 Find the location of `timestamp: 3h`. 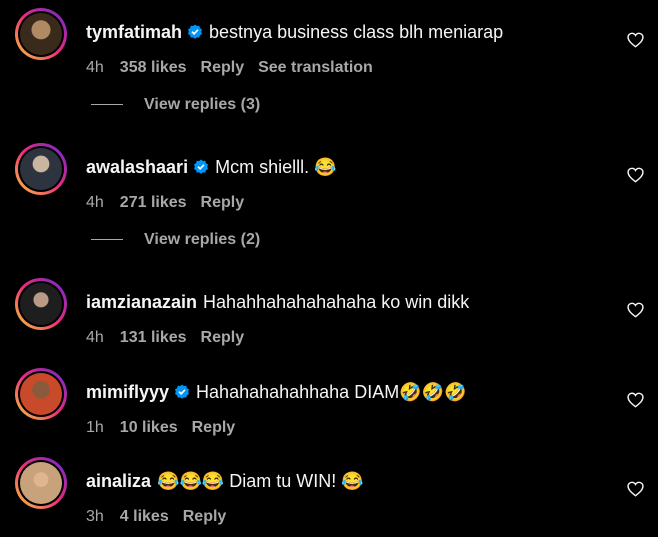

timestamp: 3h is located at coordinates (95, 516).